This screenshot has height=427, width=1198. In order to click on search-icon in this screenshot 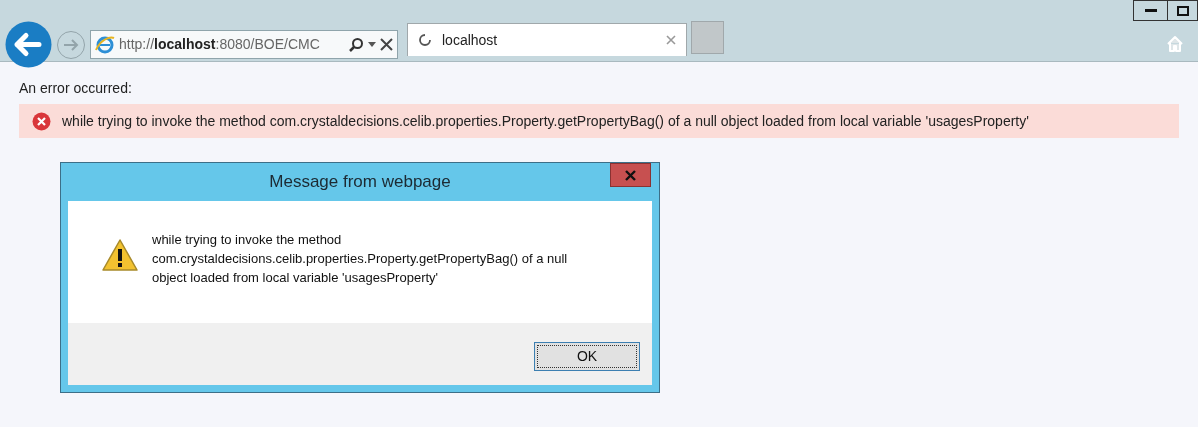, I will do `click(356, 44)`.